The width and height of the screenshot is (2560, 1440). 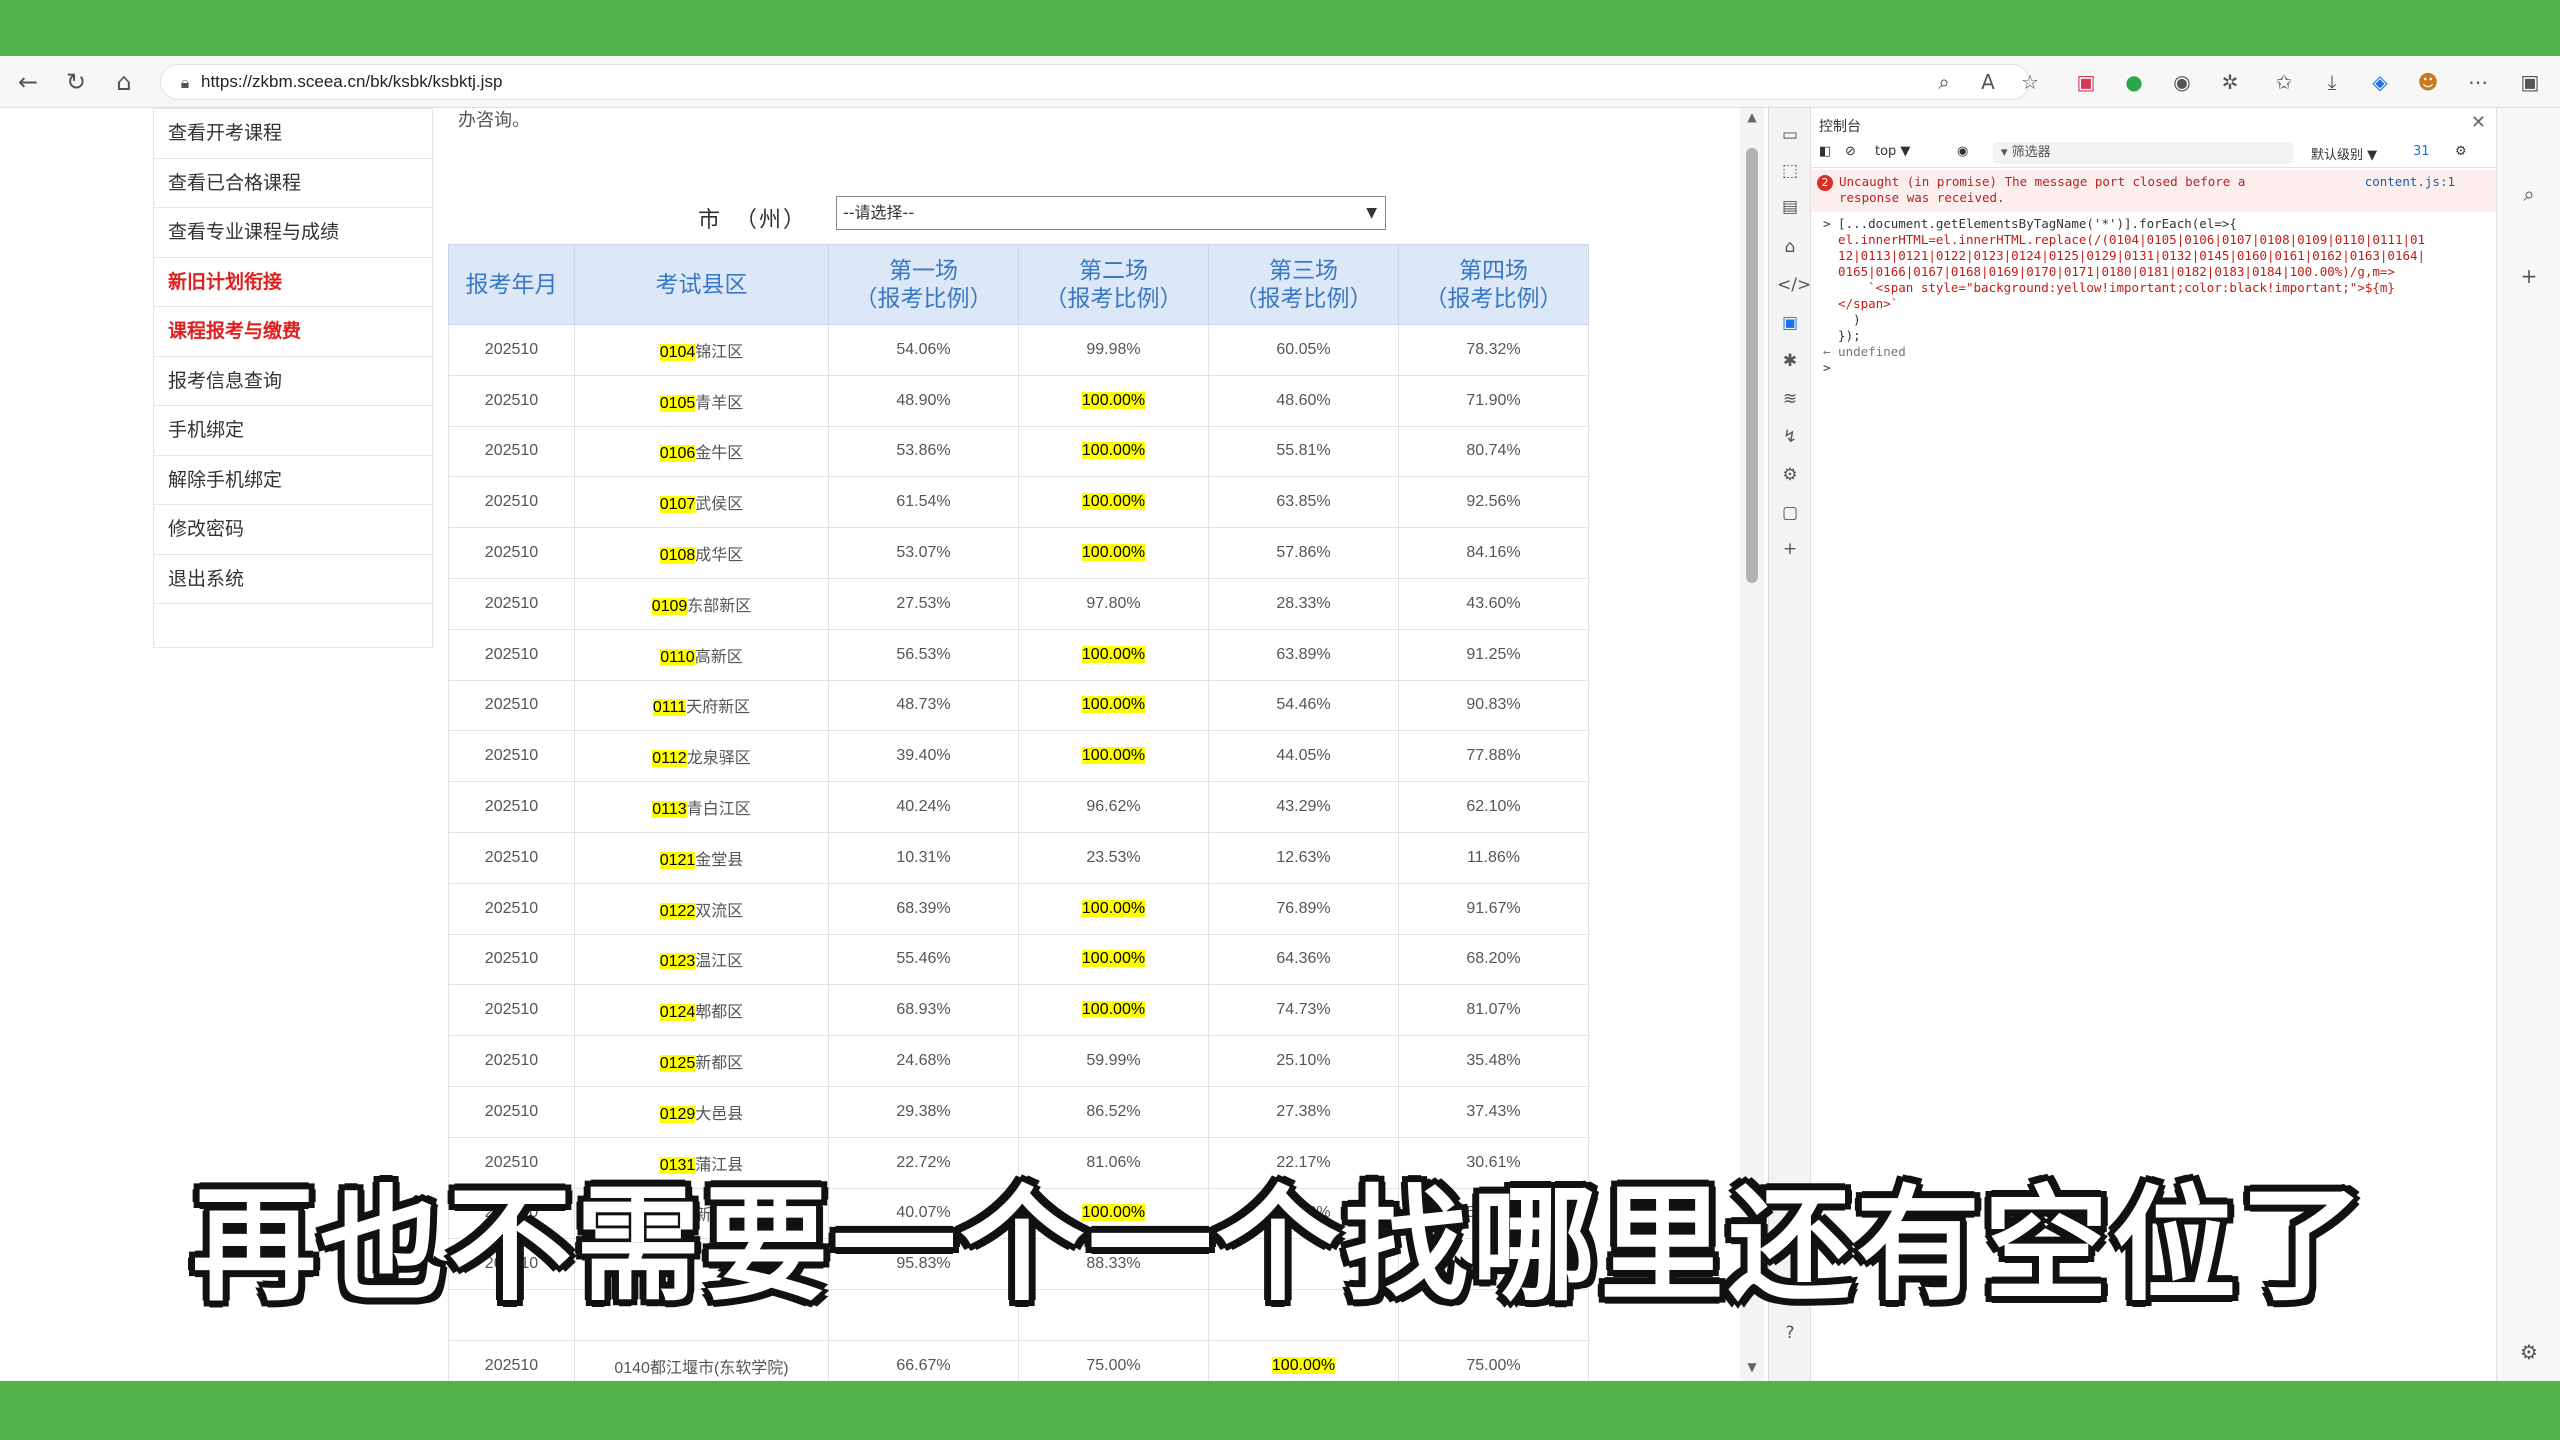 What do you see at coordinates (2478, 122) in the screenshot?
I see `close-icon: ✕` at bounding box center [2478, 122].